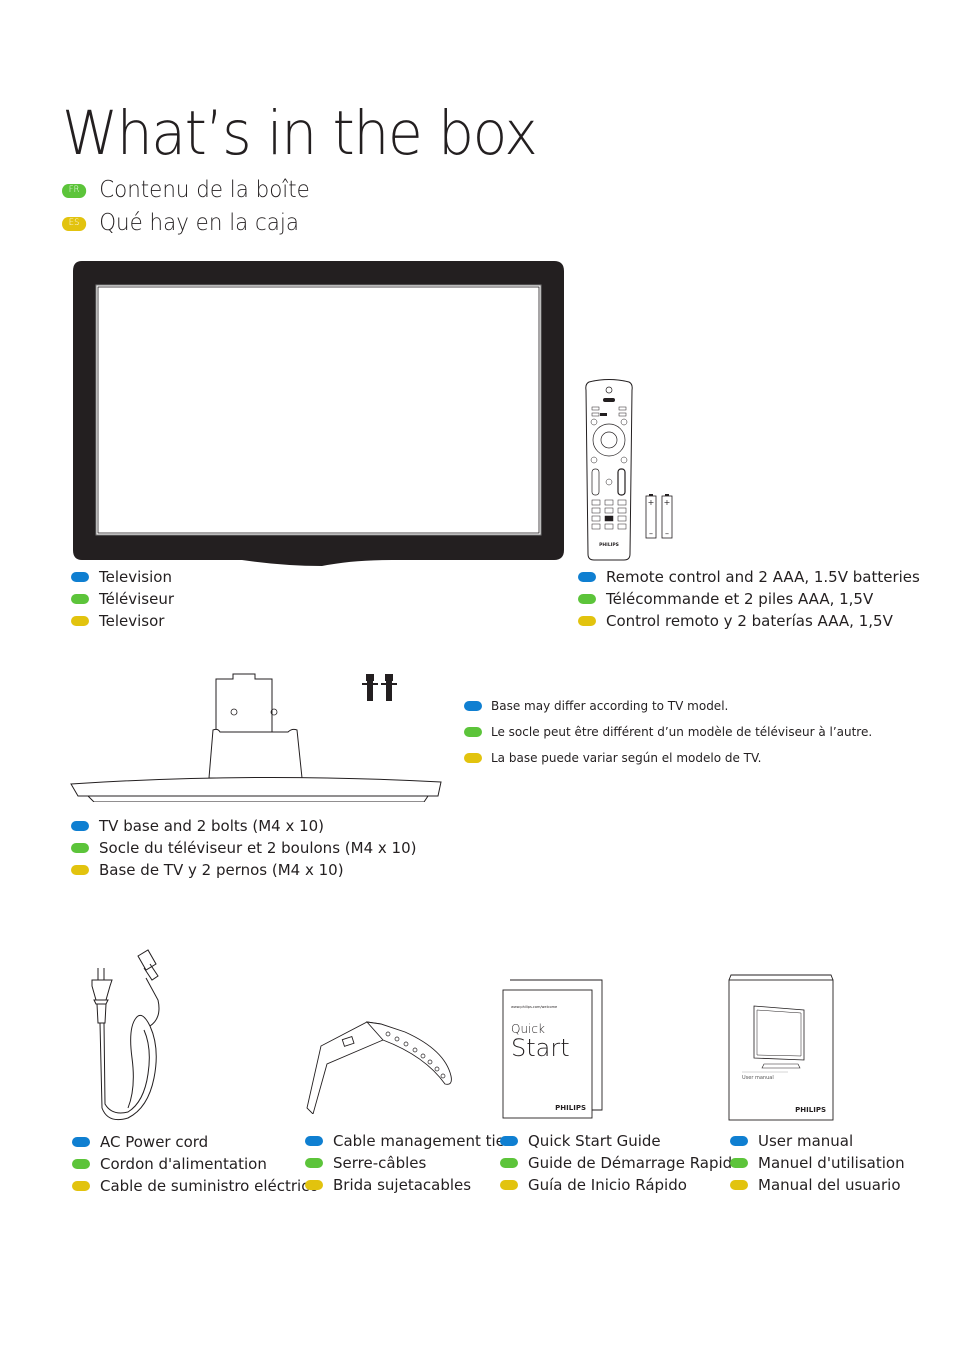 The height and width of the screenshot is (1352, 954). I want to click on television-illustration, so click(319, 413).